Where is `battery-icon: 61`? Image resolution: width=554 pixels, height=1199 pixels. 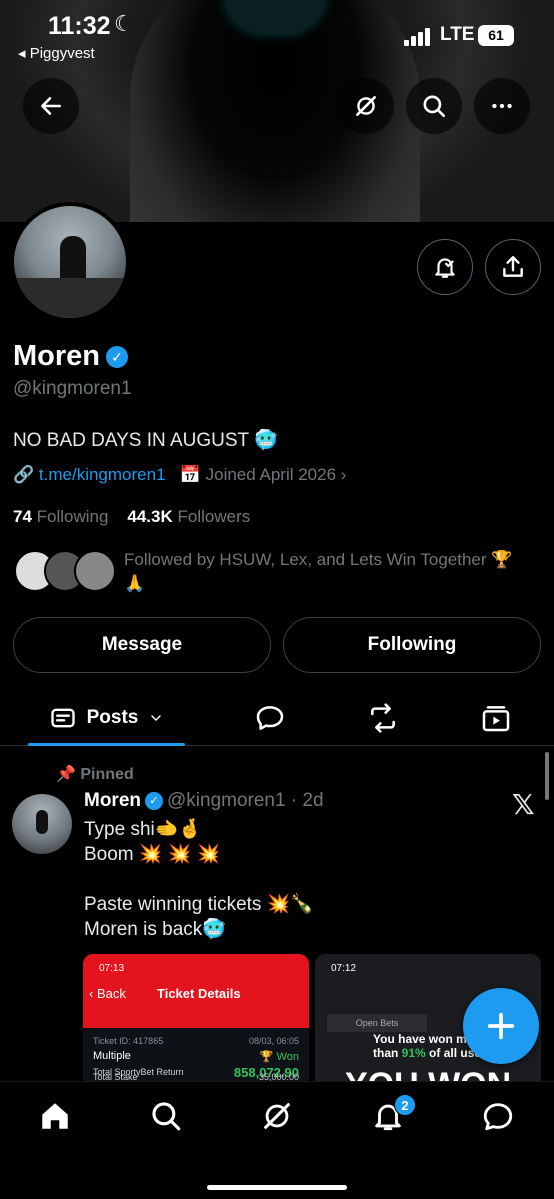
battery-icon: 61 is located at coordinates (496, 35).